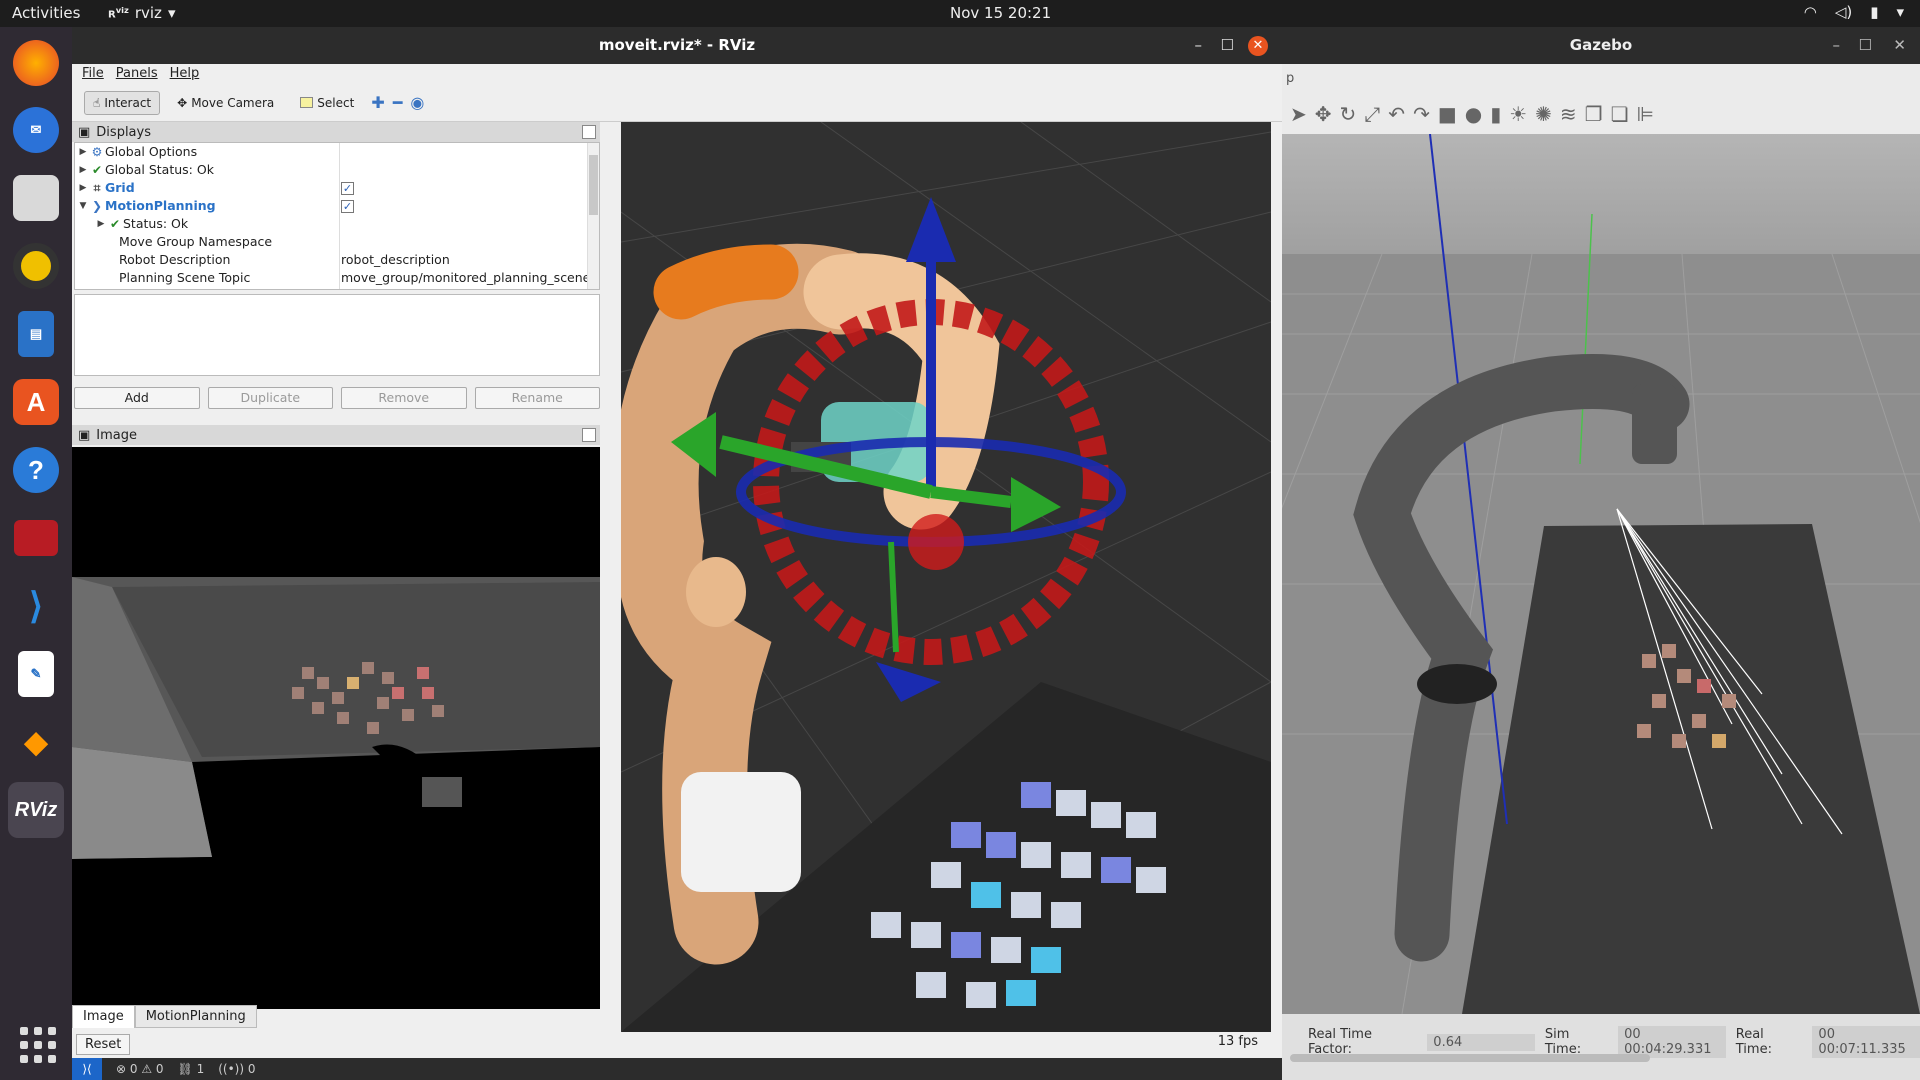 The height and width of the screenshot is (1080, 1920). I want to click on clock: Nov 15 20:21, so click(1000, 13).